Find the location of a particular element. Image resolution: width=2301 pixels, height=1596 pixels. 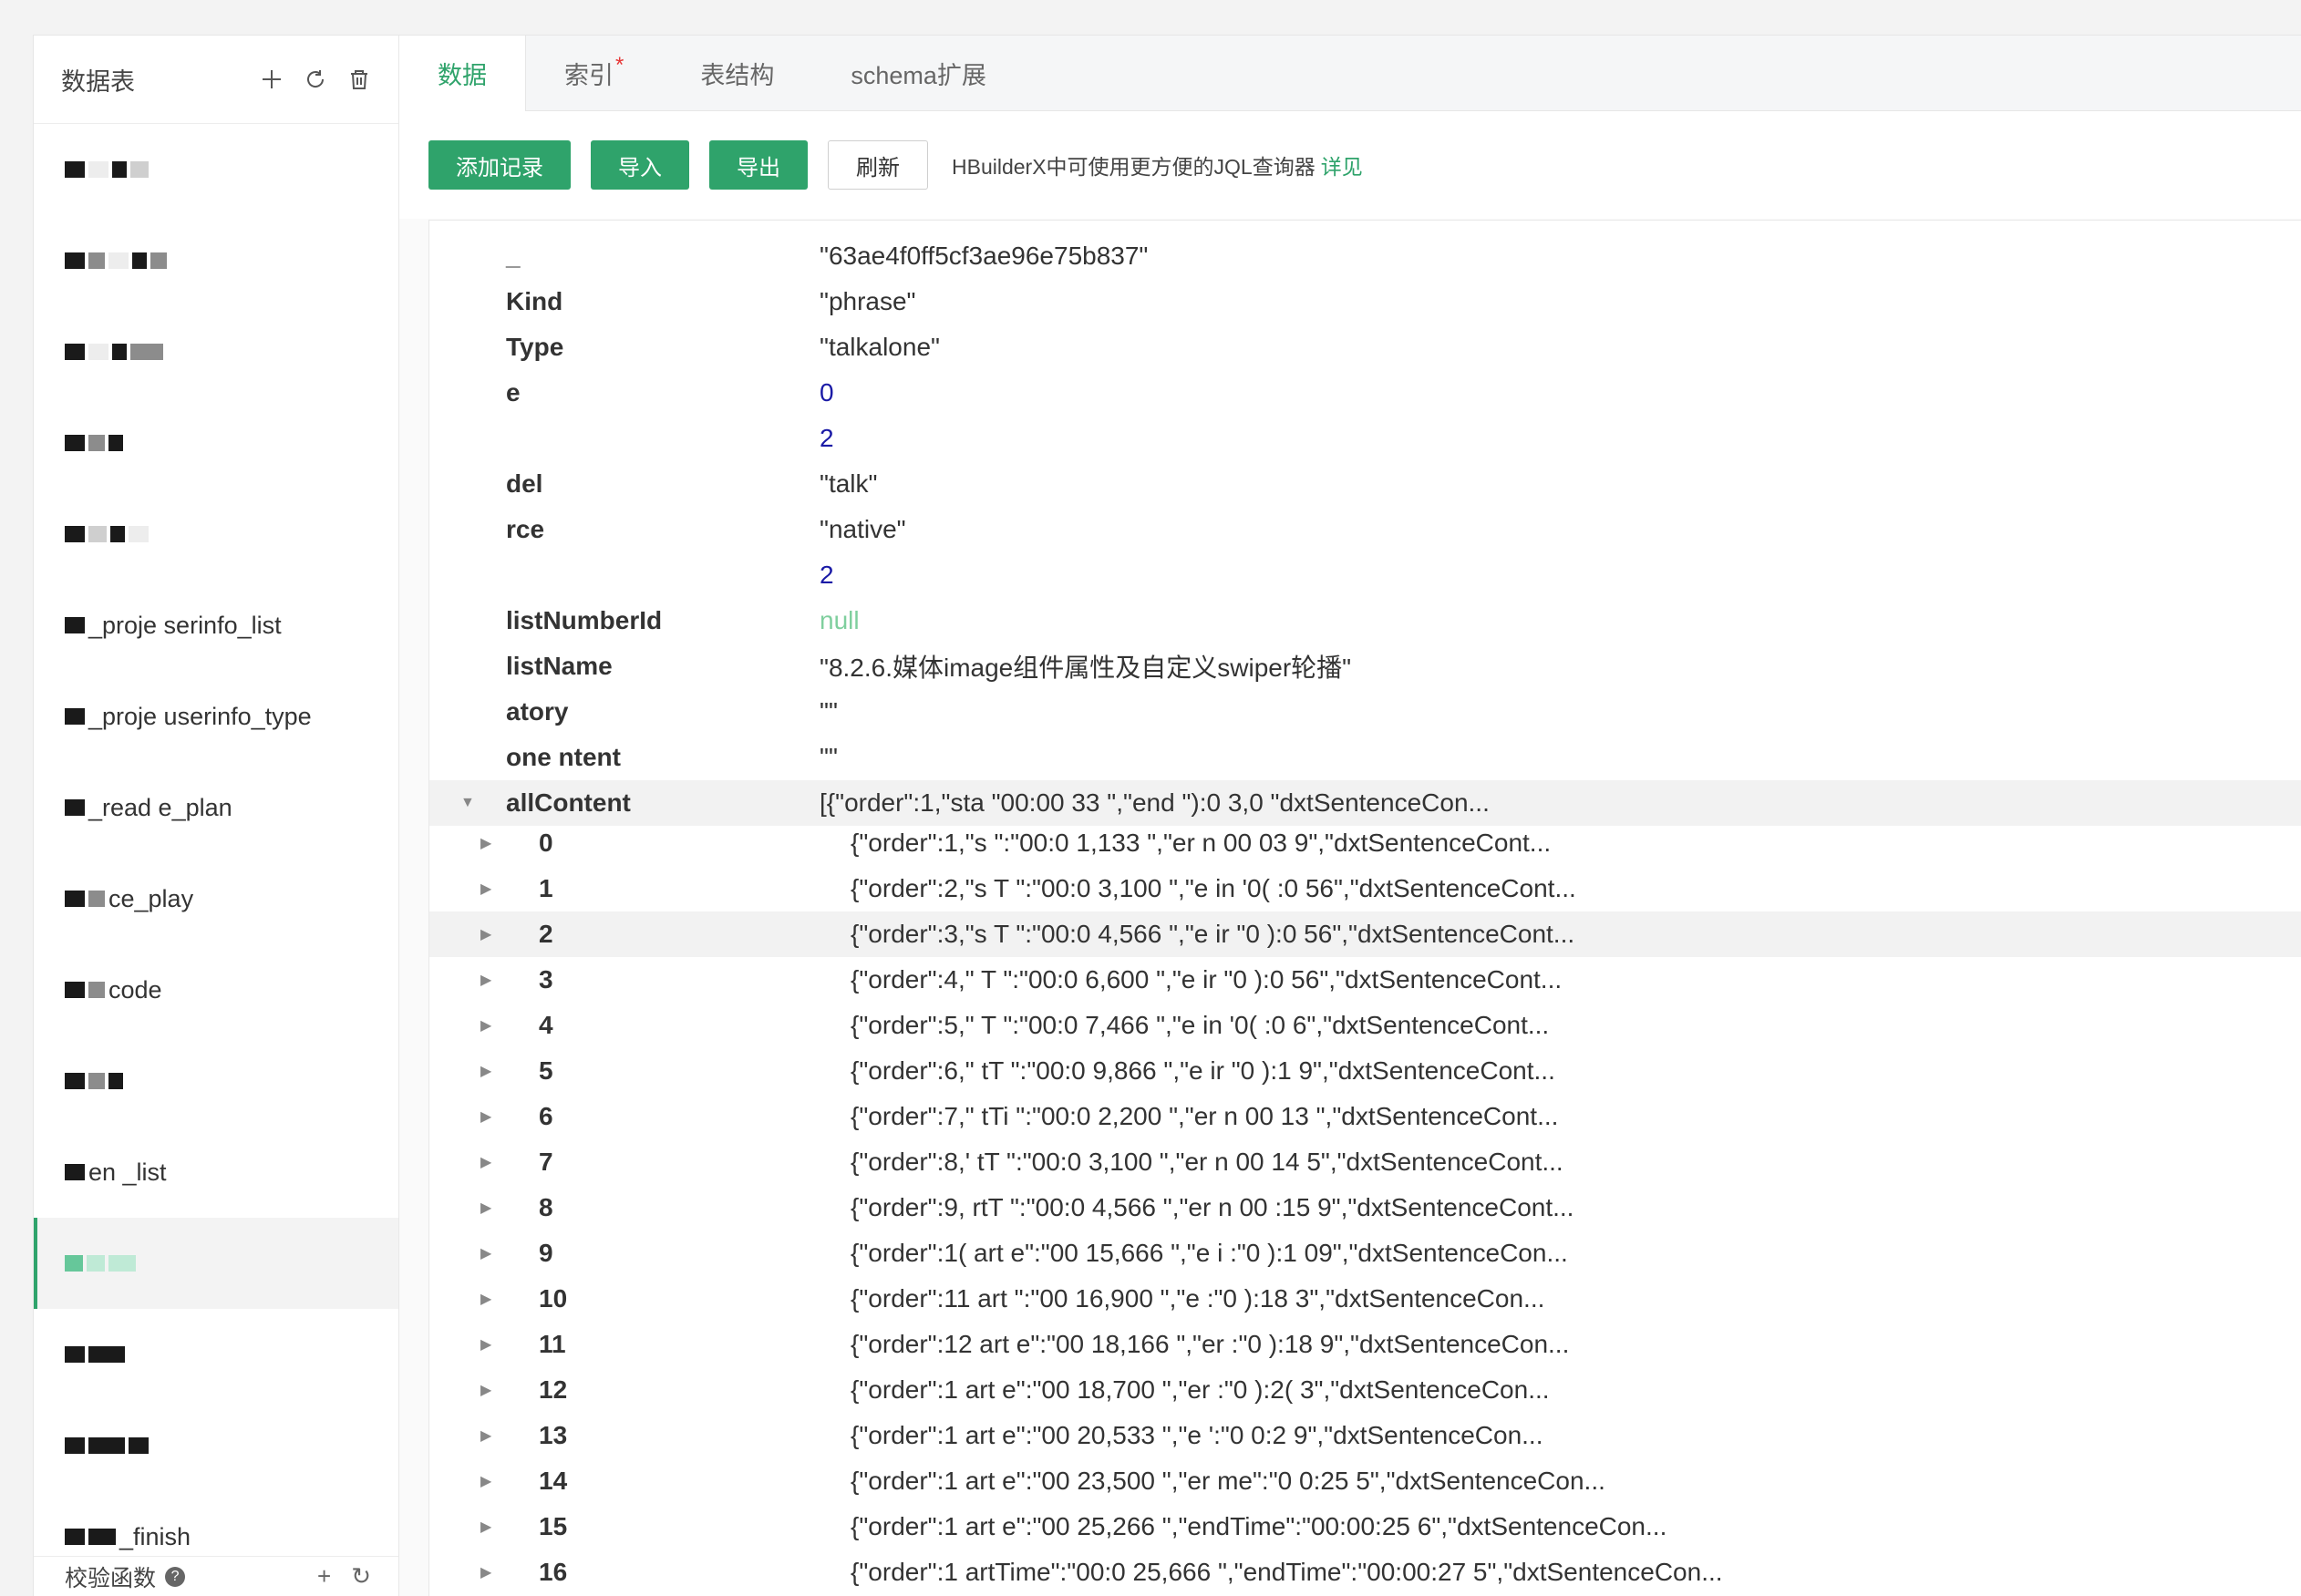

table-item: en _list is located at coordinates (216, 1172).